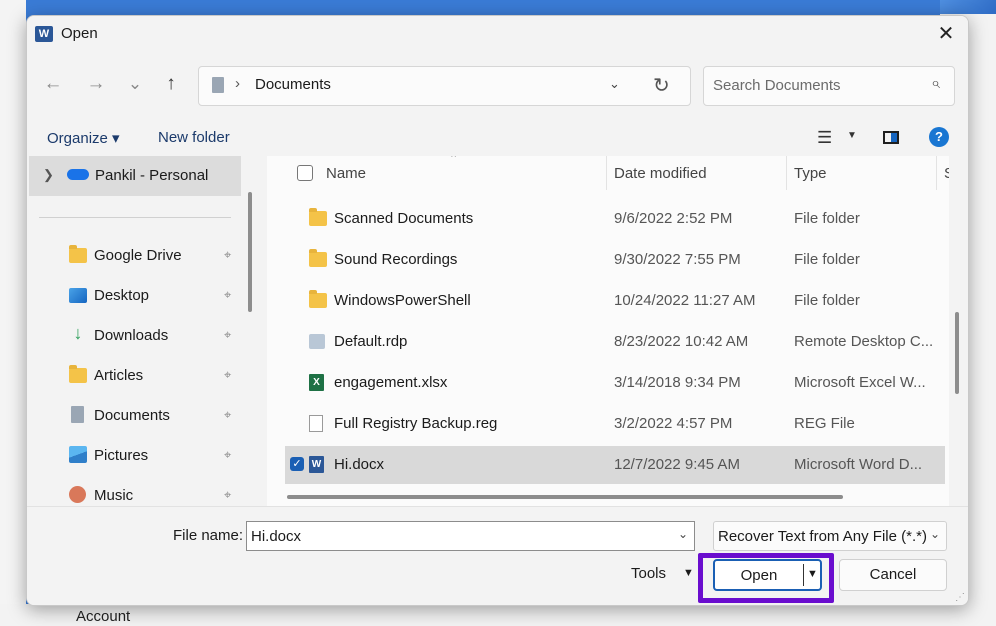 The height and width of the screenshot is (626, 996). I want to click on desktop-icon, so click(78, 295).